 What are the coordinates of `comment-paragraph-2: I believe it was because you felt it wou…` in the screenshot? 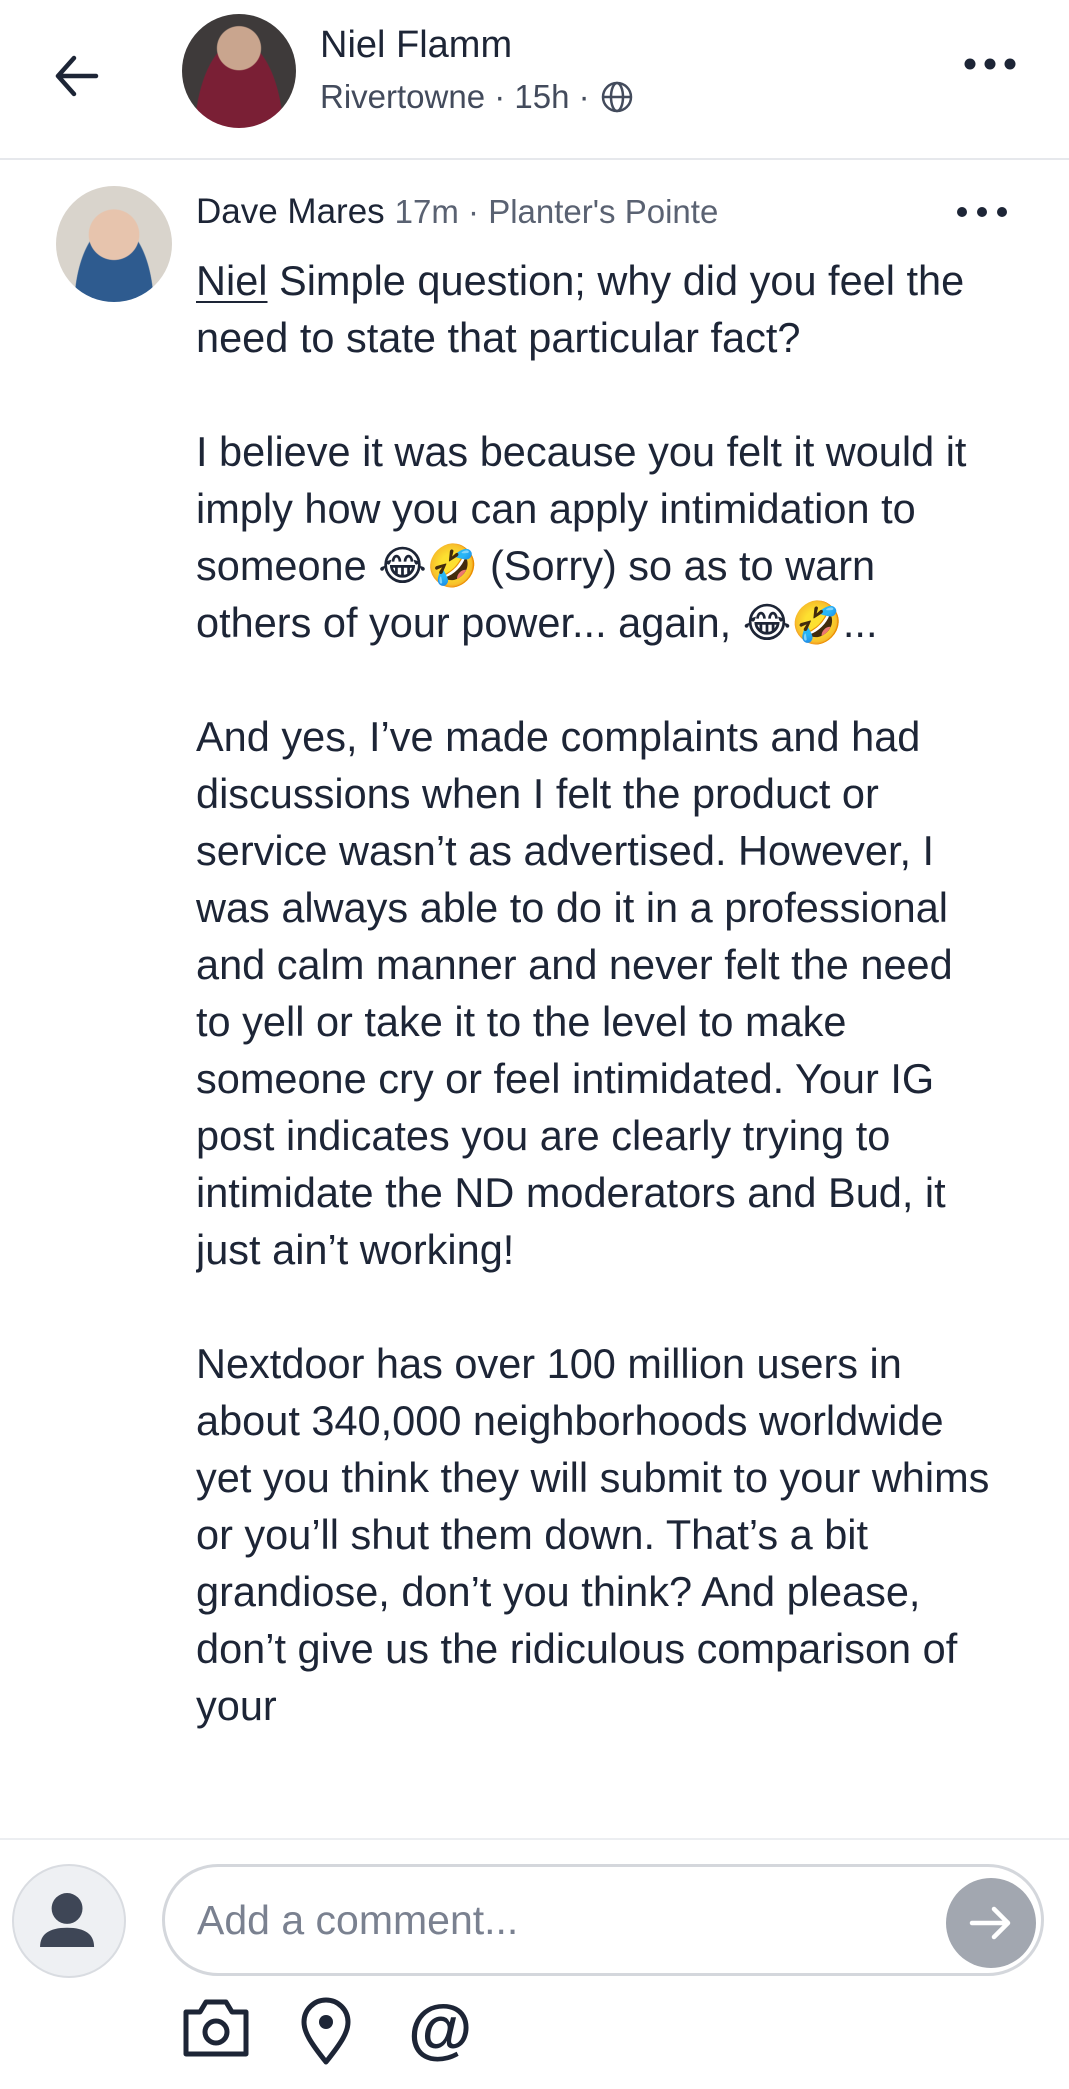 It's located at (596, 537).